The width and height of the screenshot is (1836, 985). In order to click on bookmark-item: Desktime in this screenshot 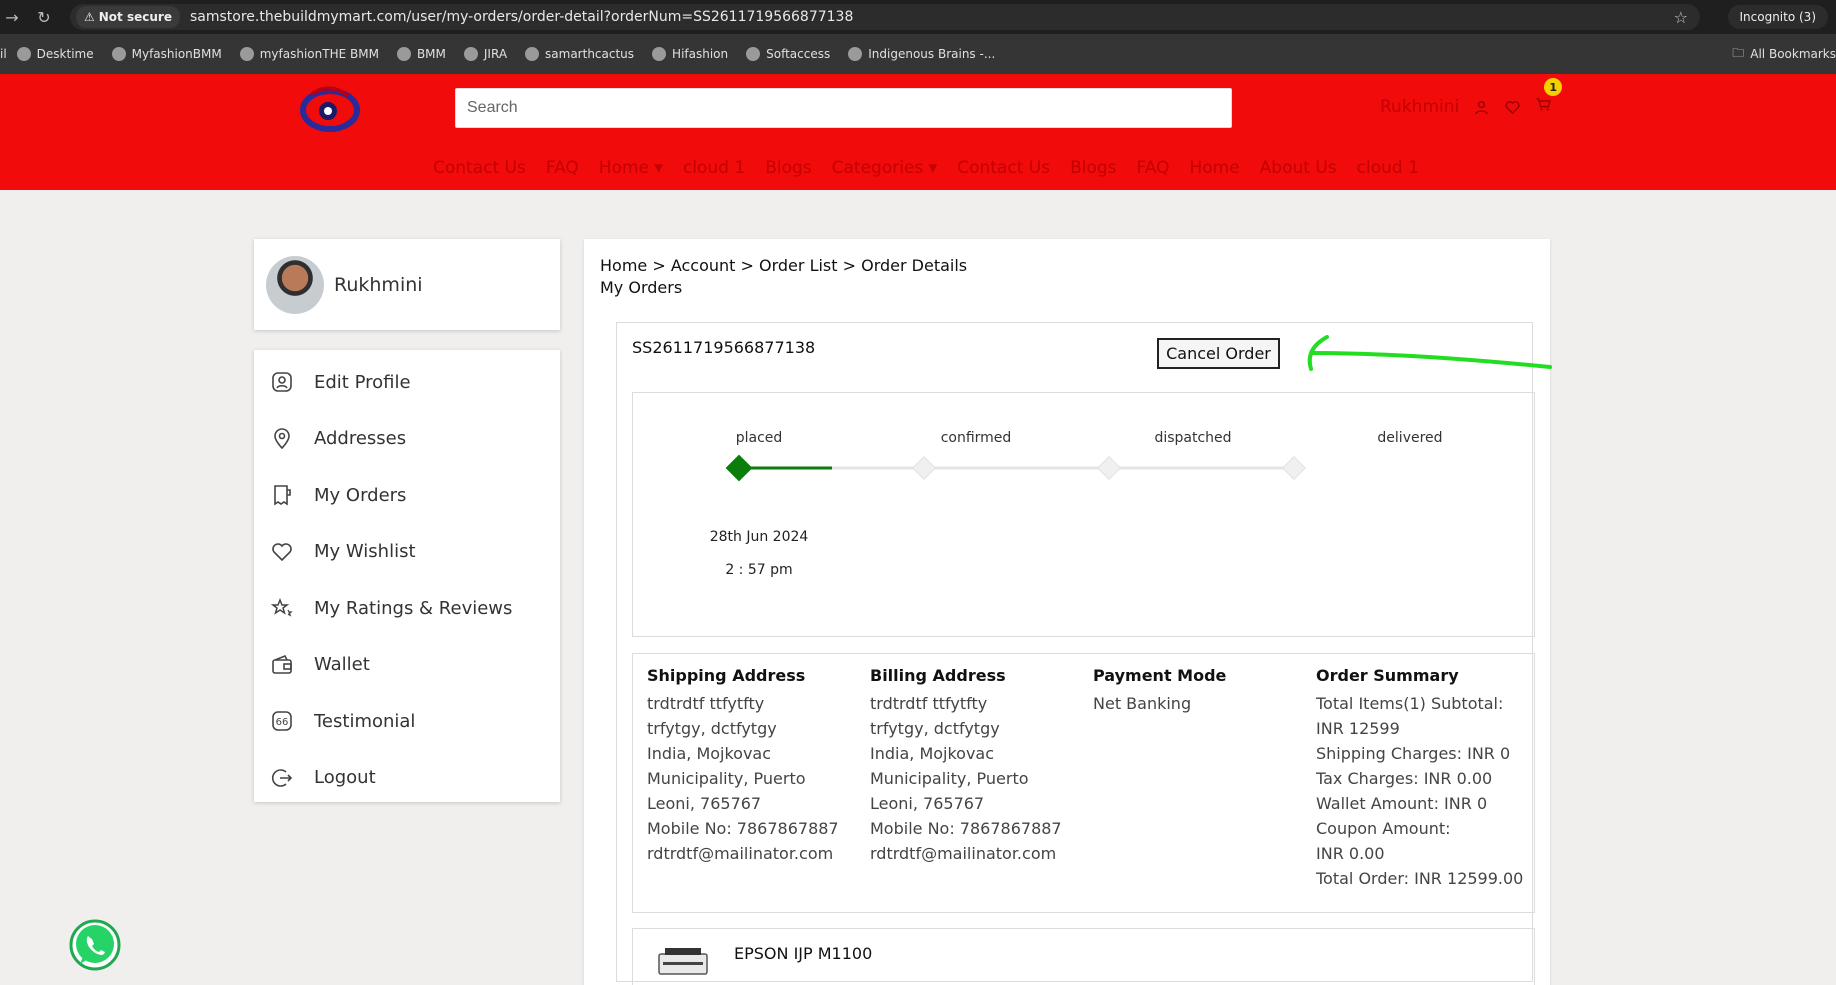, I will do `click(55, 54)`.